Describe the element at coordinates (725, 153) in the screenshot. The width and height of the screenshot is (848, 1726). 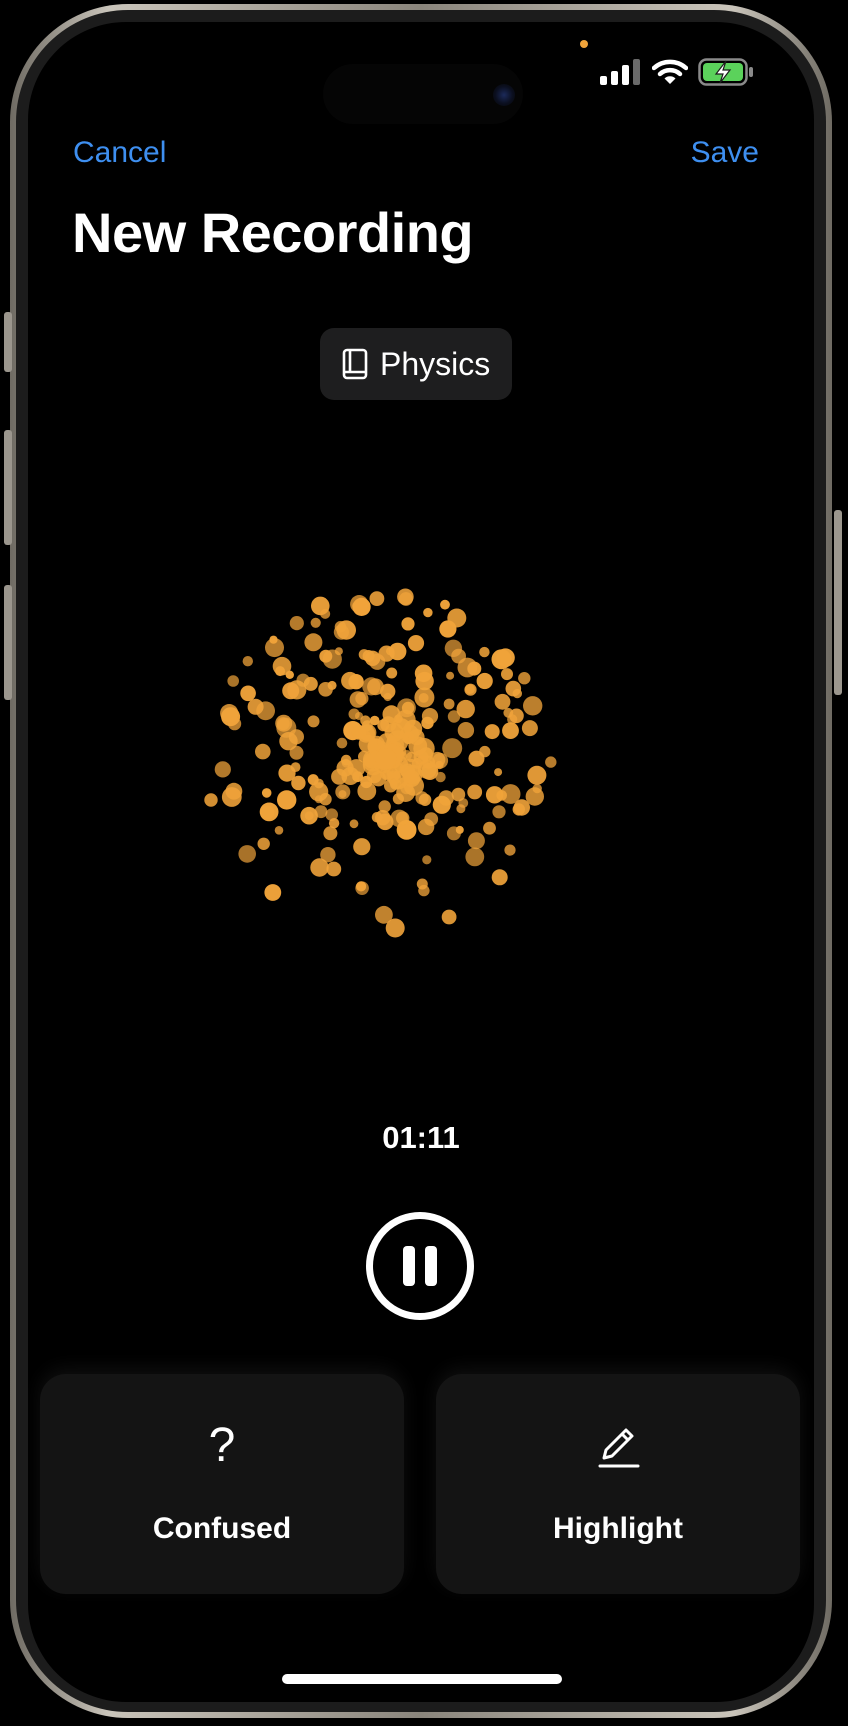
I see `save-button: Save` at that location.